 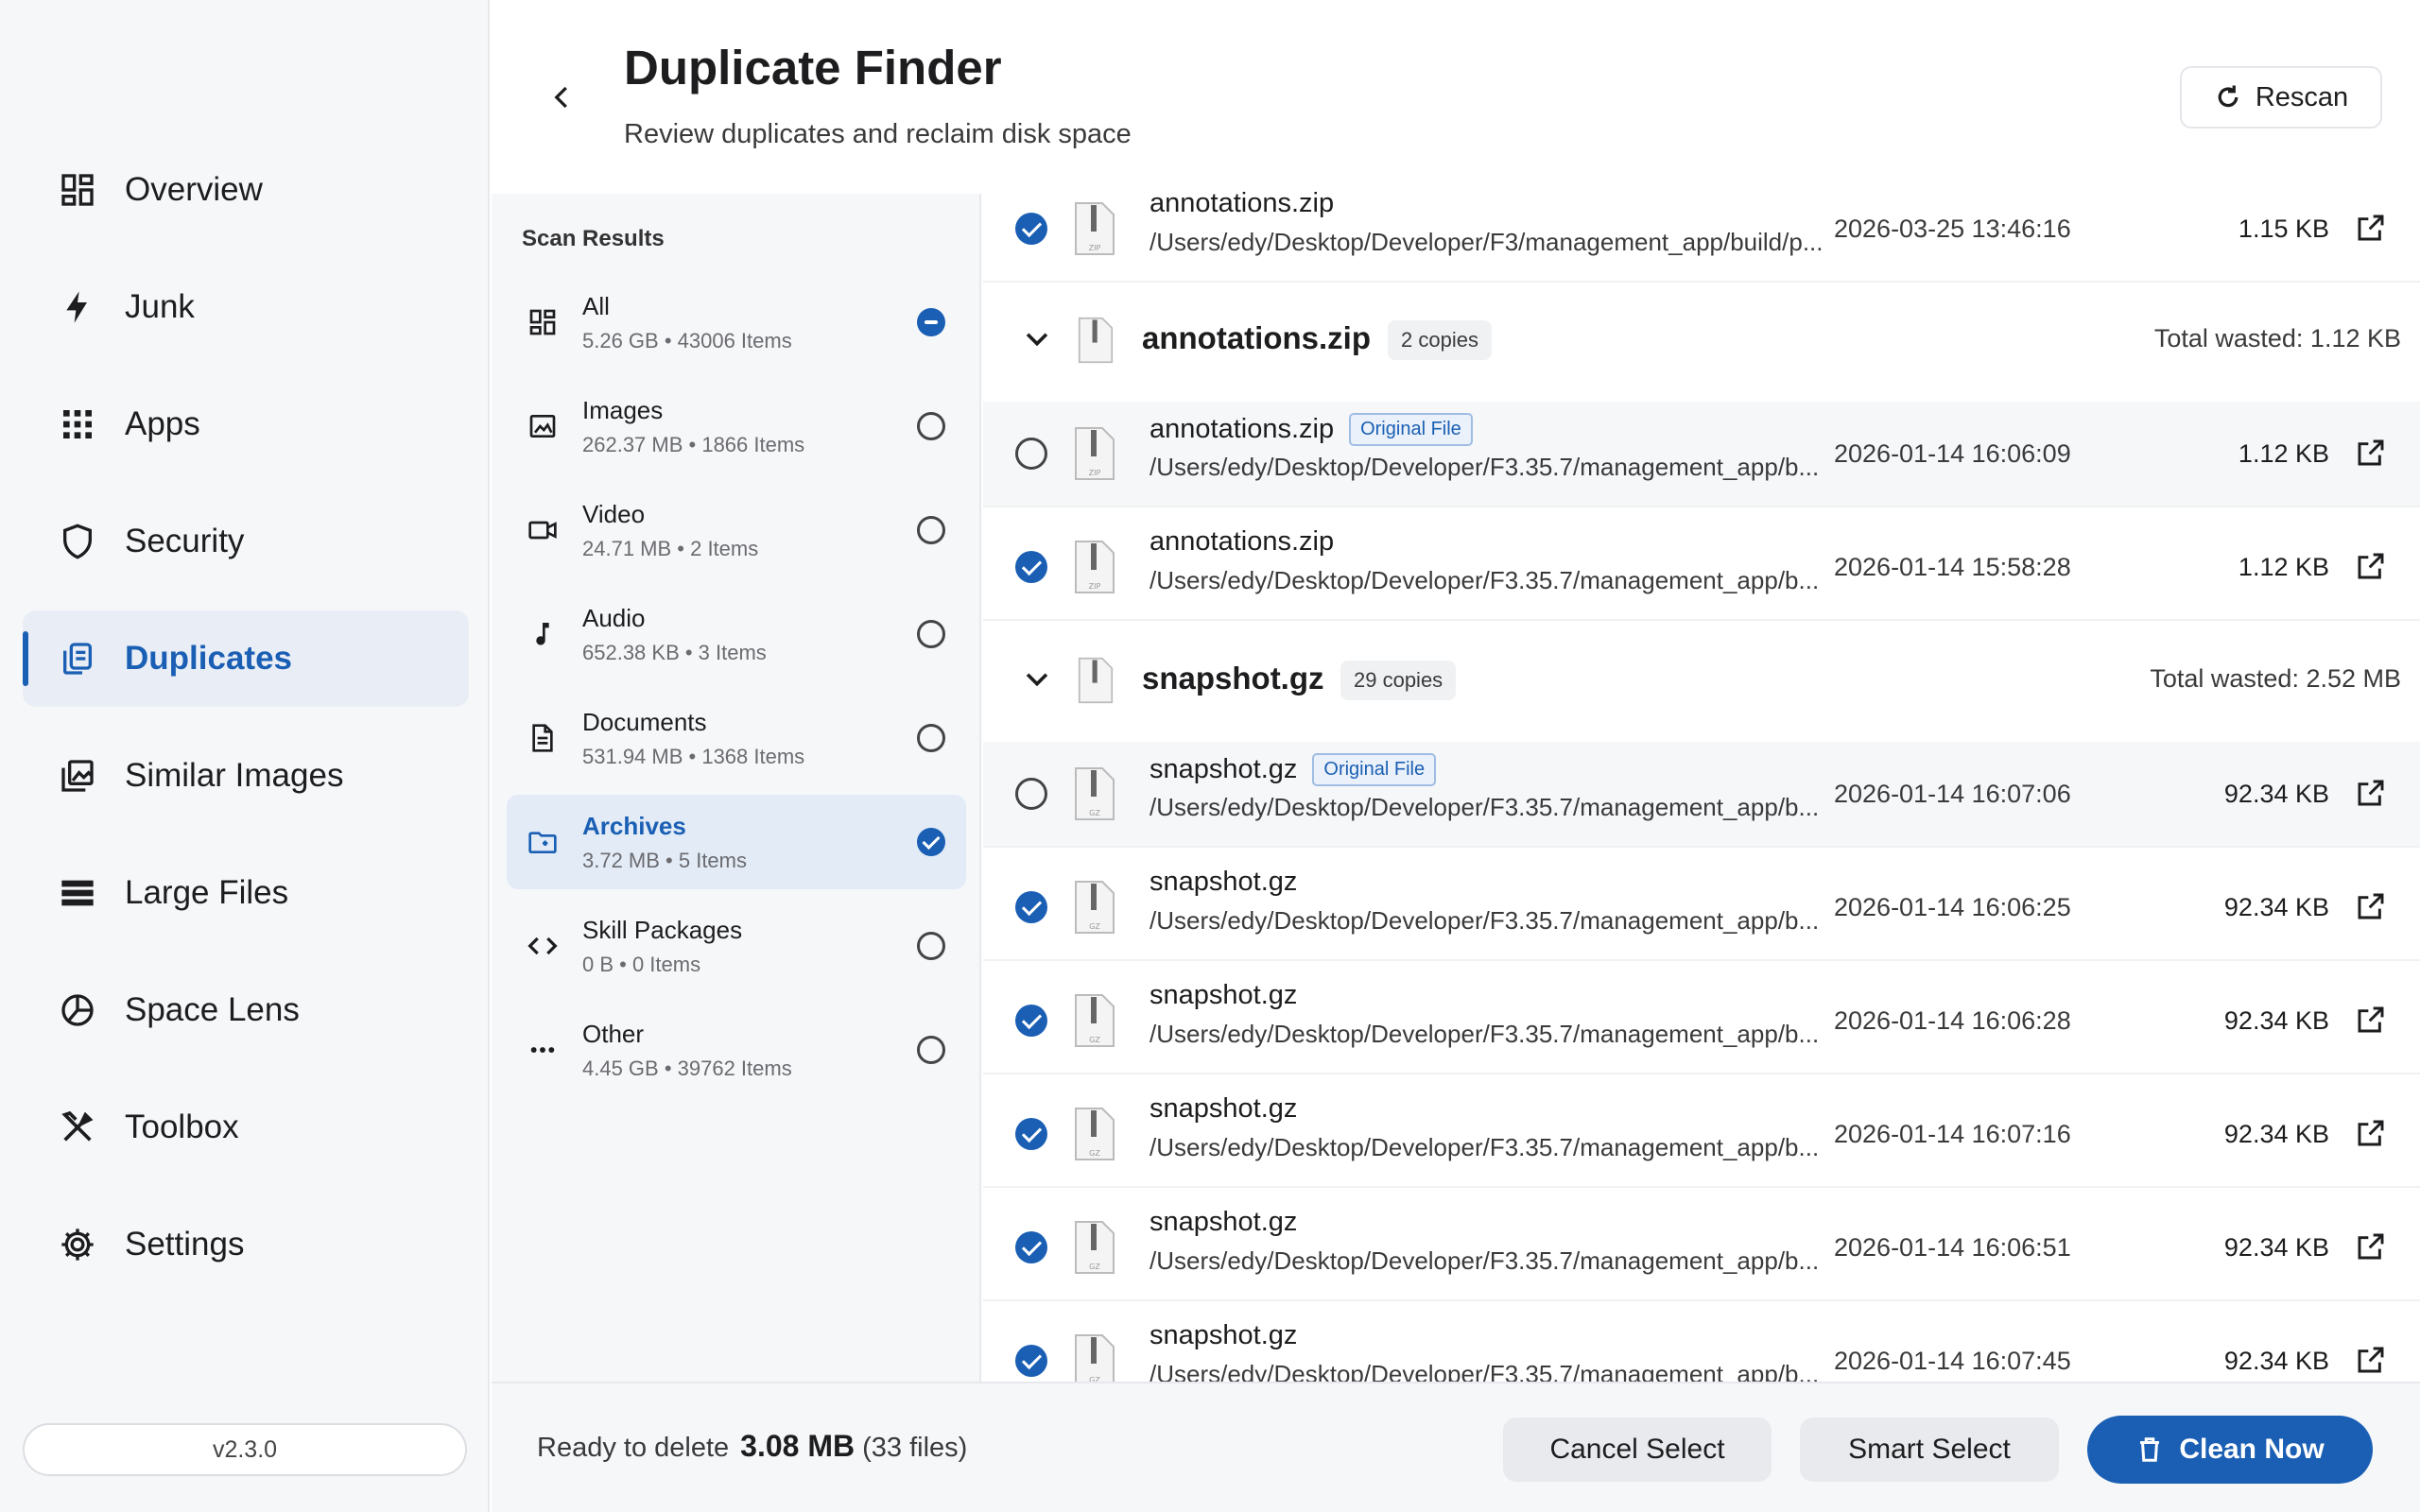 I want to click on archive-folder-icon, so click(x=543, y=842).